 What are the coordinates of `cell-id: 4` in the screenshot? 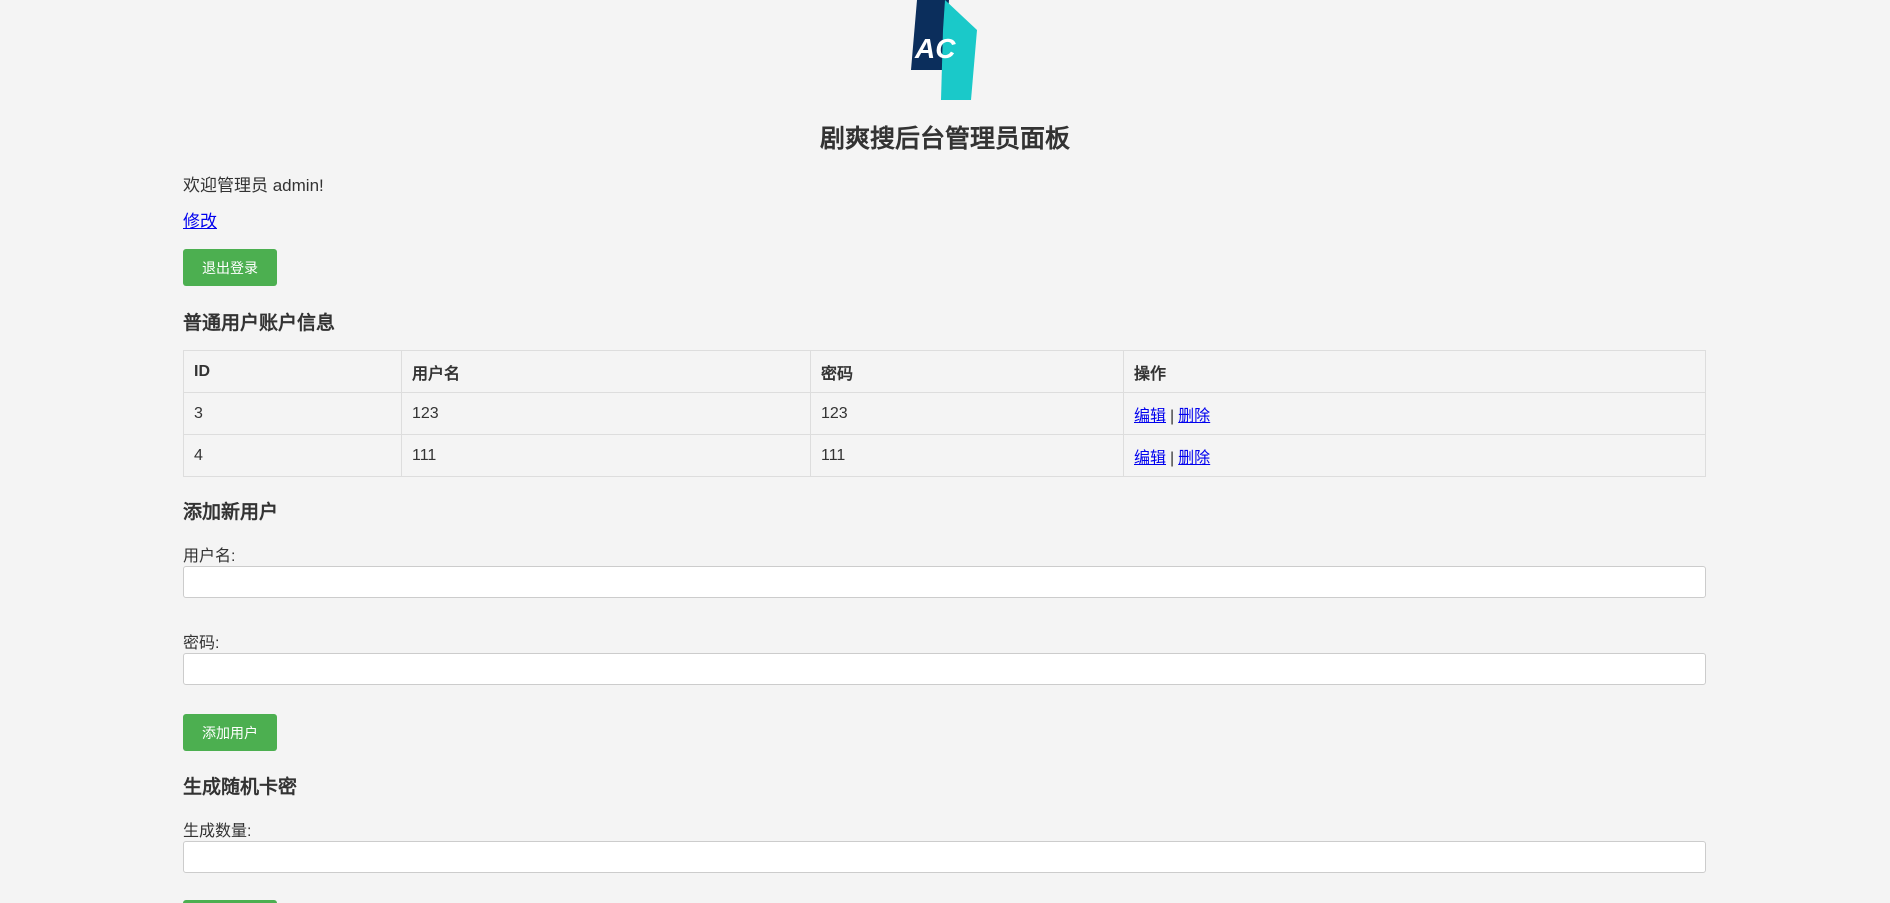 It's located at (292, 455).